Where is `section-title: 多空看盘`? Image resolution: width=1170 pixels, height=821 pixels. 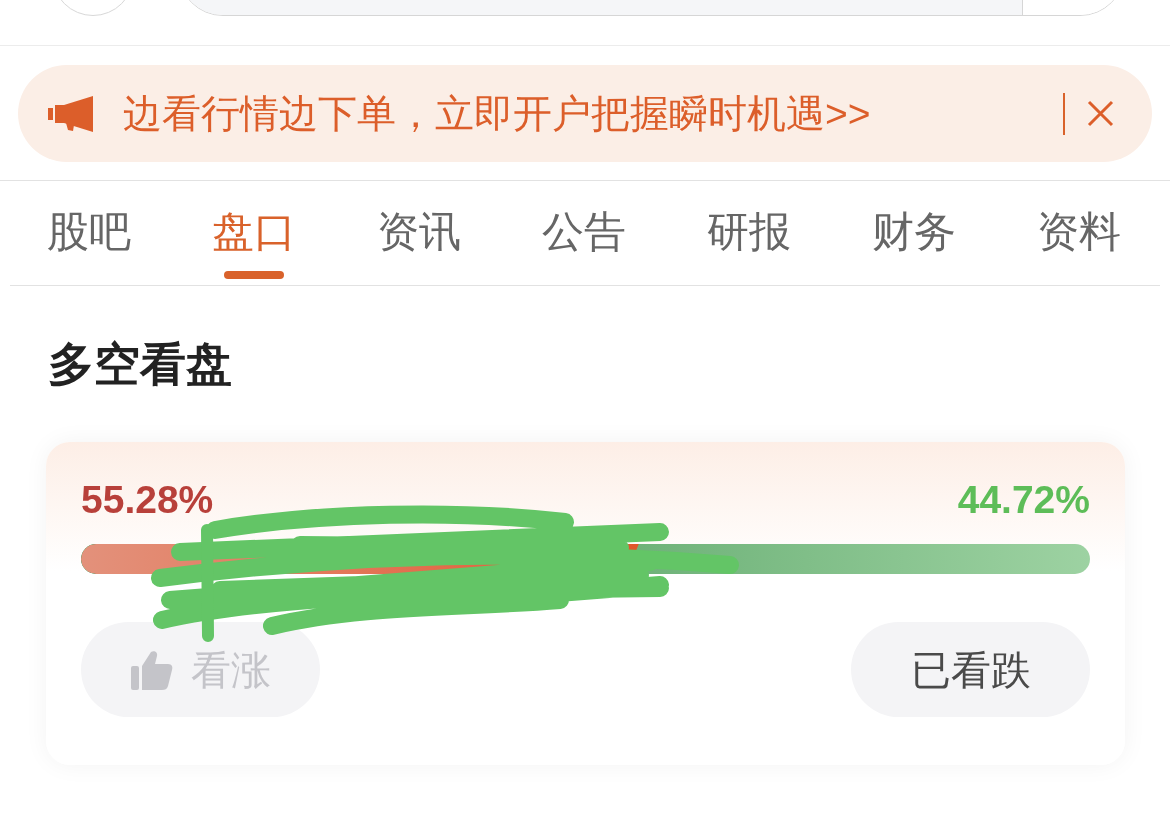 section-title: 多空看盘 is located at coordinates (140, 364).